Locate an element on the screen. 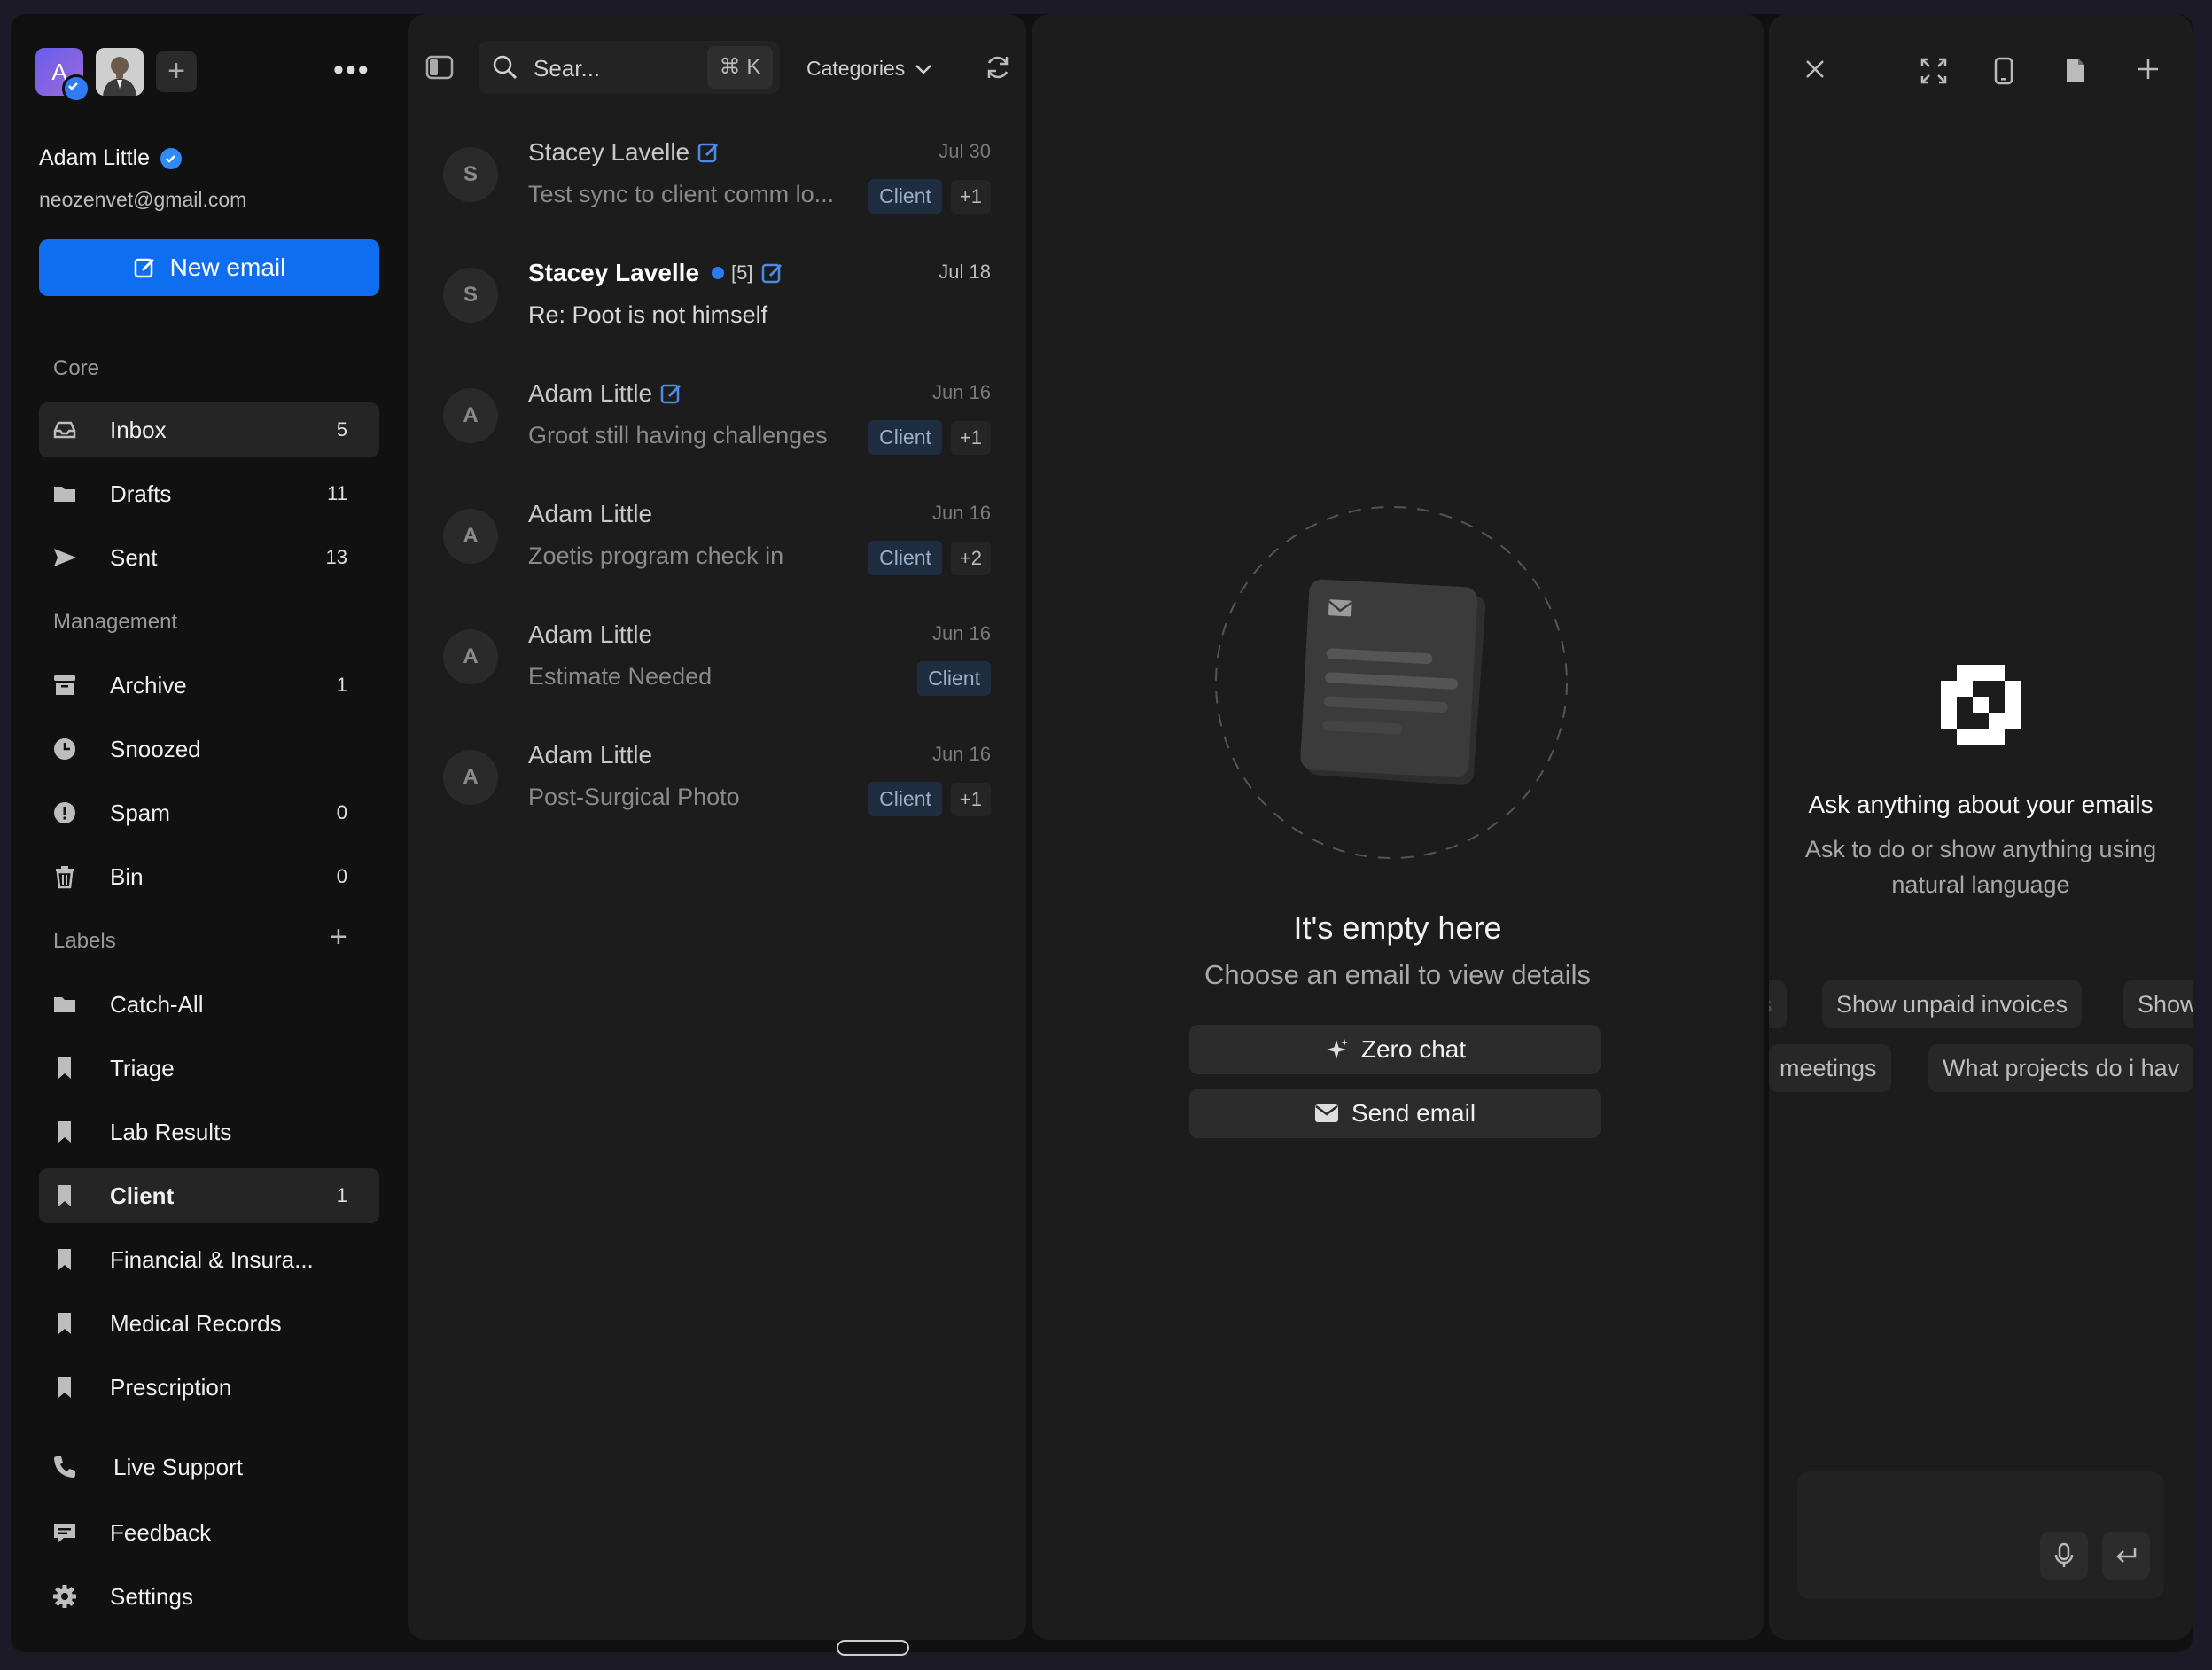 This screenshot has height=1670, width=2212. nav-label: Prescription is located at coordinates (171, 1387).